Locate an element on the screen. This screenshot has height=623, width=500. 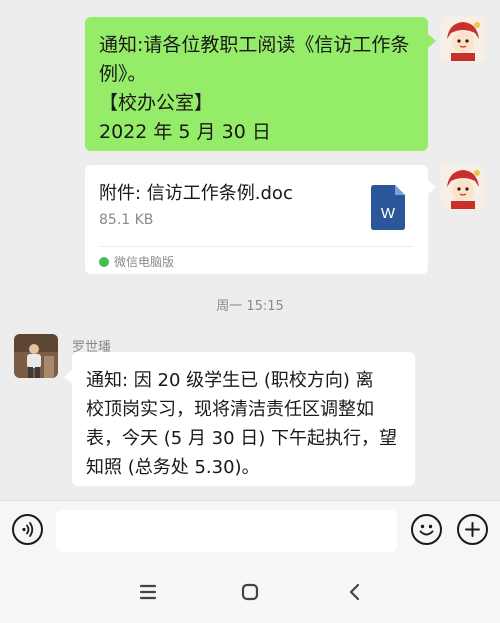
message-line: 知照 (总务处 5.30)。 is located at coordinates (173, 467).